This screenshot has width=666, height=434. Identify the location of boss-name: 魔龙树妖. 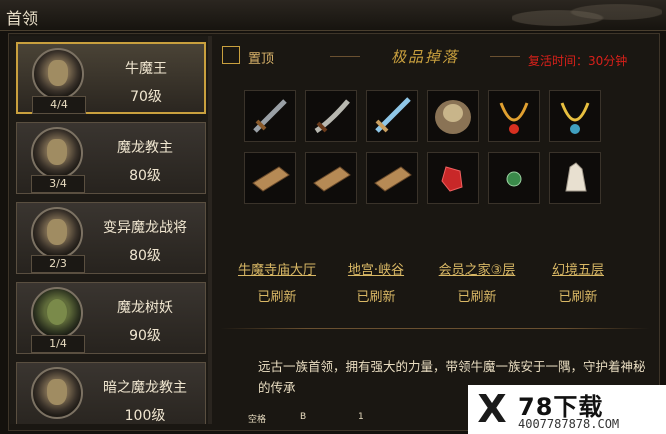
(145, 308).